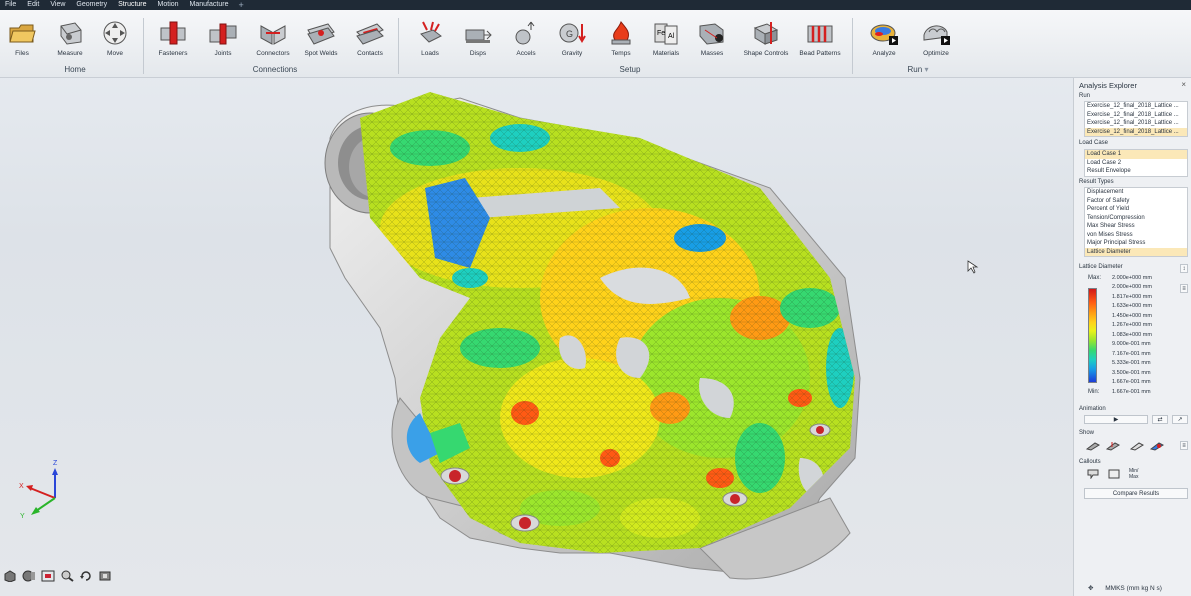 The image size is (1191, 596). I want to click on show-undeformed-icon, so click(1137, 446).